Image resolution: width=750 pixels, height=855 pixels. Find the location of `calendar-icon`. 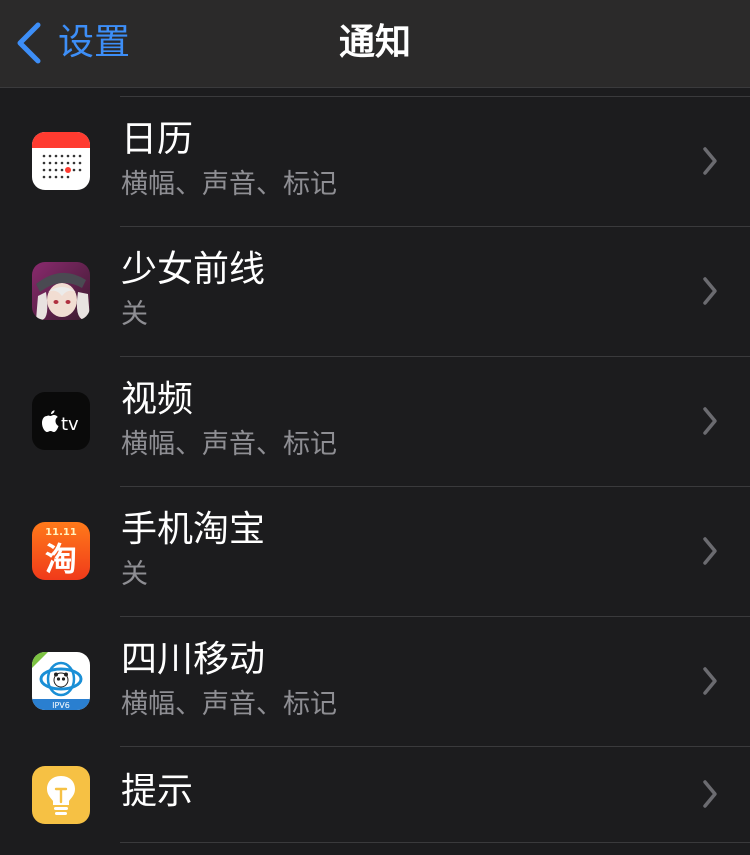

calendar-icon is located at coordinates (61, 161).